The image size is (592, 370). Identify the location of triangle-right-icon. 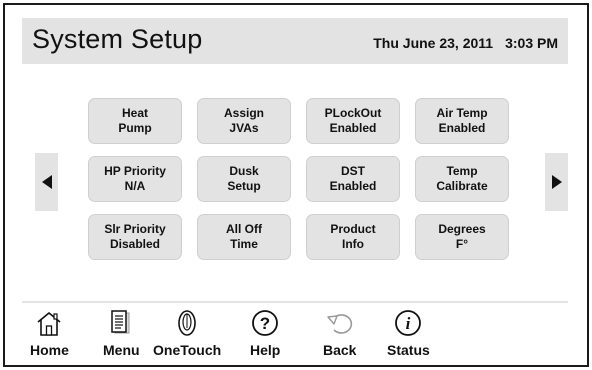
(556, 182).